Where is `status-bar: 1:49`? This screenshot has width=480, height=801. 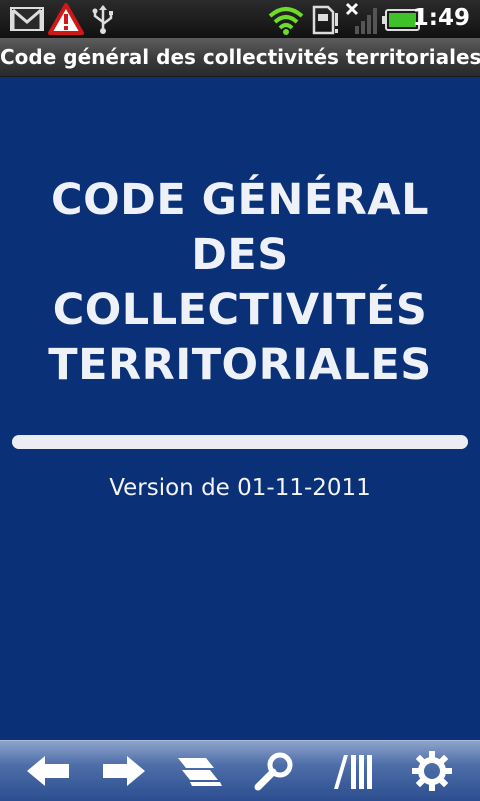 status-bar: 1:49 is located at coordinates (240, 19).